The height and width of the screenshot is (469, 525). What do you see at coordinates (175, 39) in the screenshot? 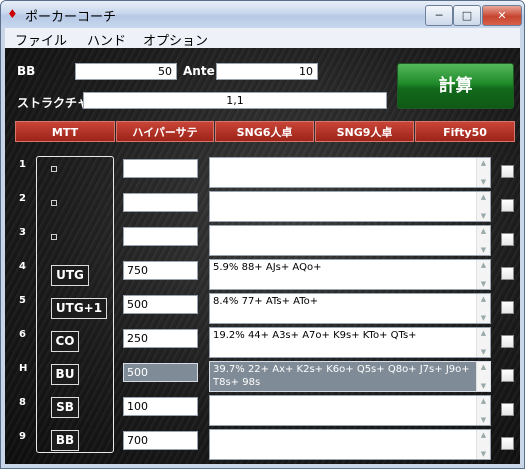
I see `menu-options: オプション` at bounding box center [175, 39].